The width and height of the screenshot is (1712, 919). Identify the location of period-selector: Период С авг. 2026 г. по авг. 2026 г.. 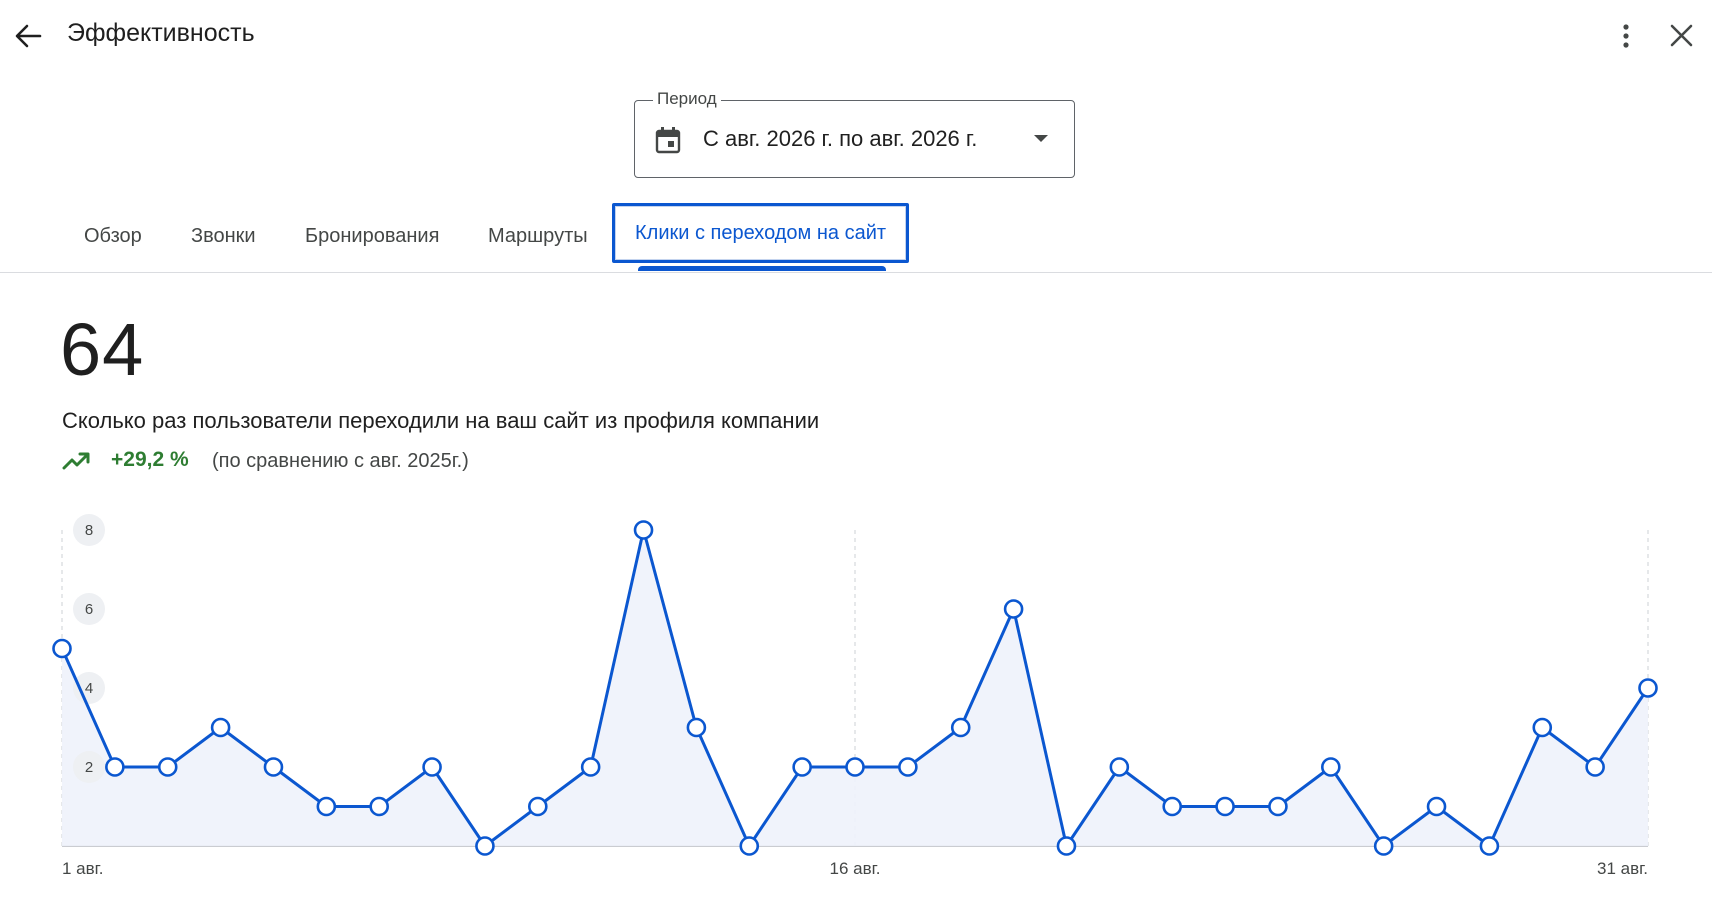
(854, 133).